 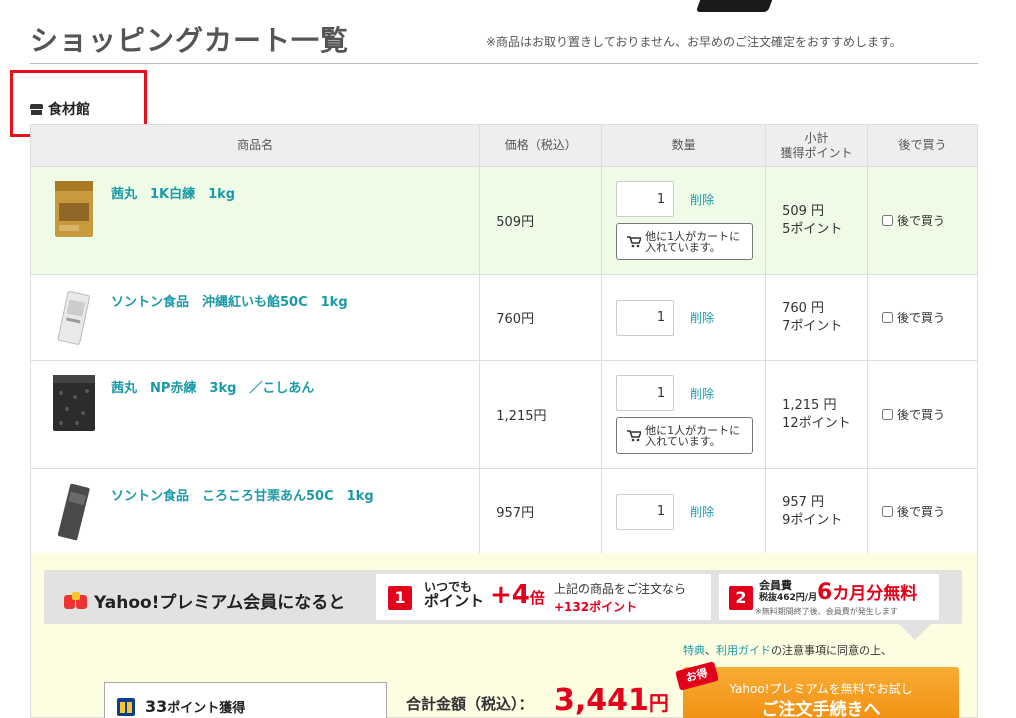 What do you see at coordinates (821, 692) in the screenshot?
I see `checkout-button: Yahoo!プレミアムを無料でお試し ご注文手続きへ` at bounding box center [821, 692].